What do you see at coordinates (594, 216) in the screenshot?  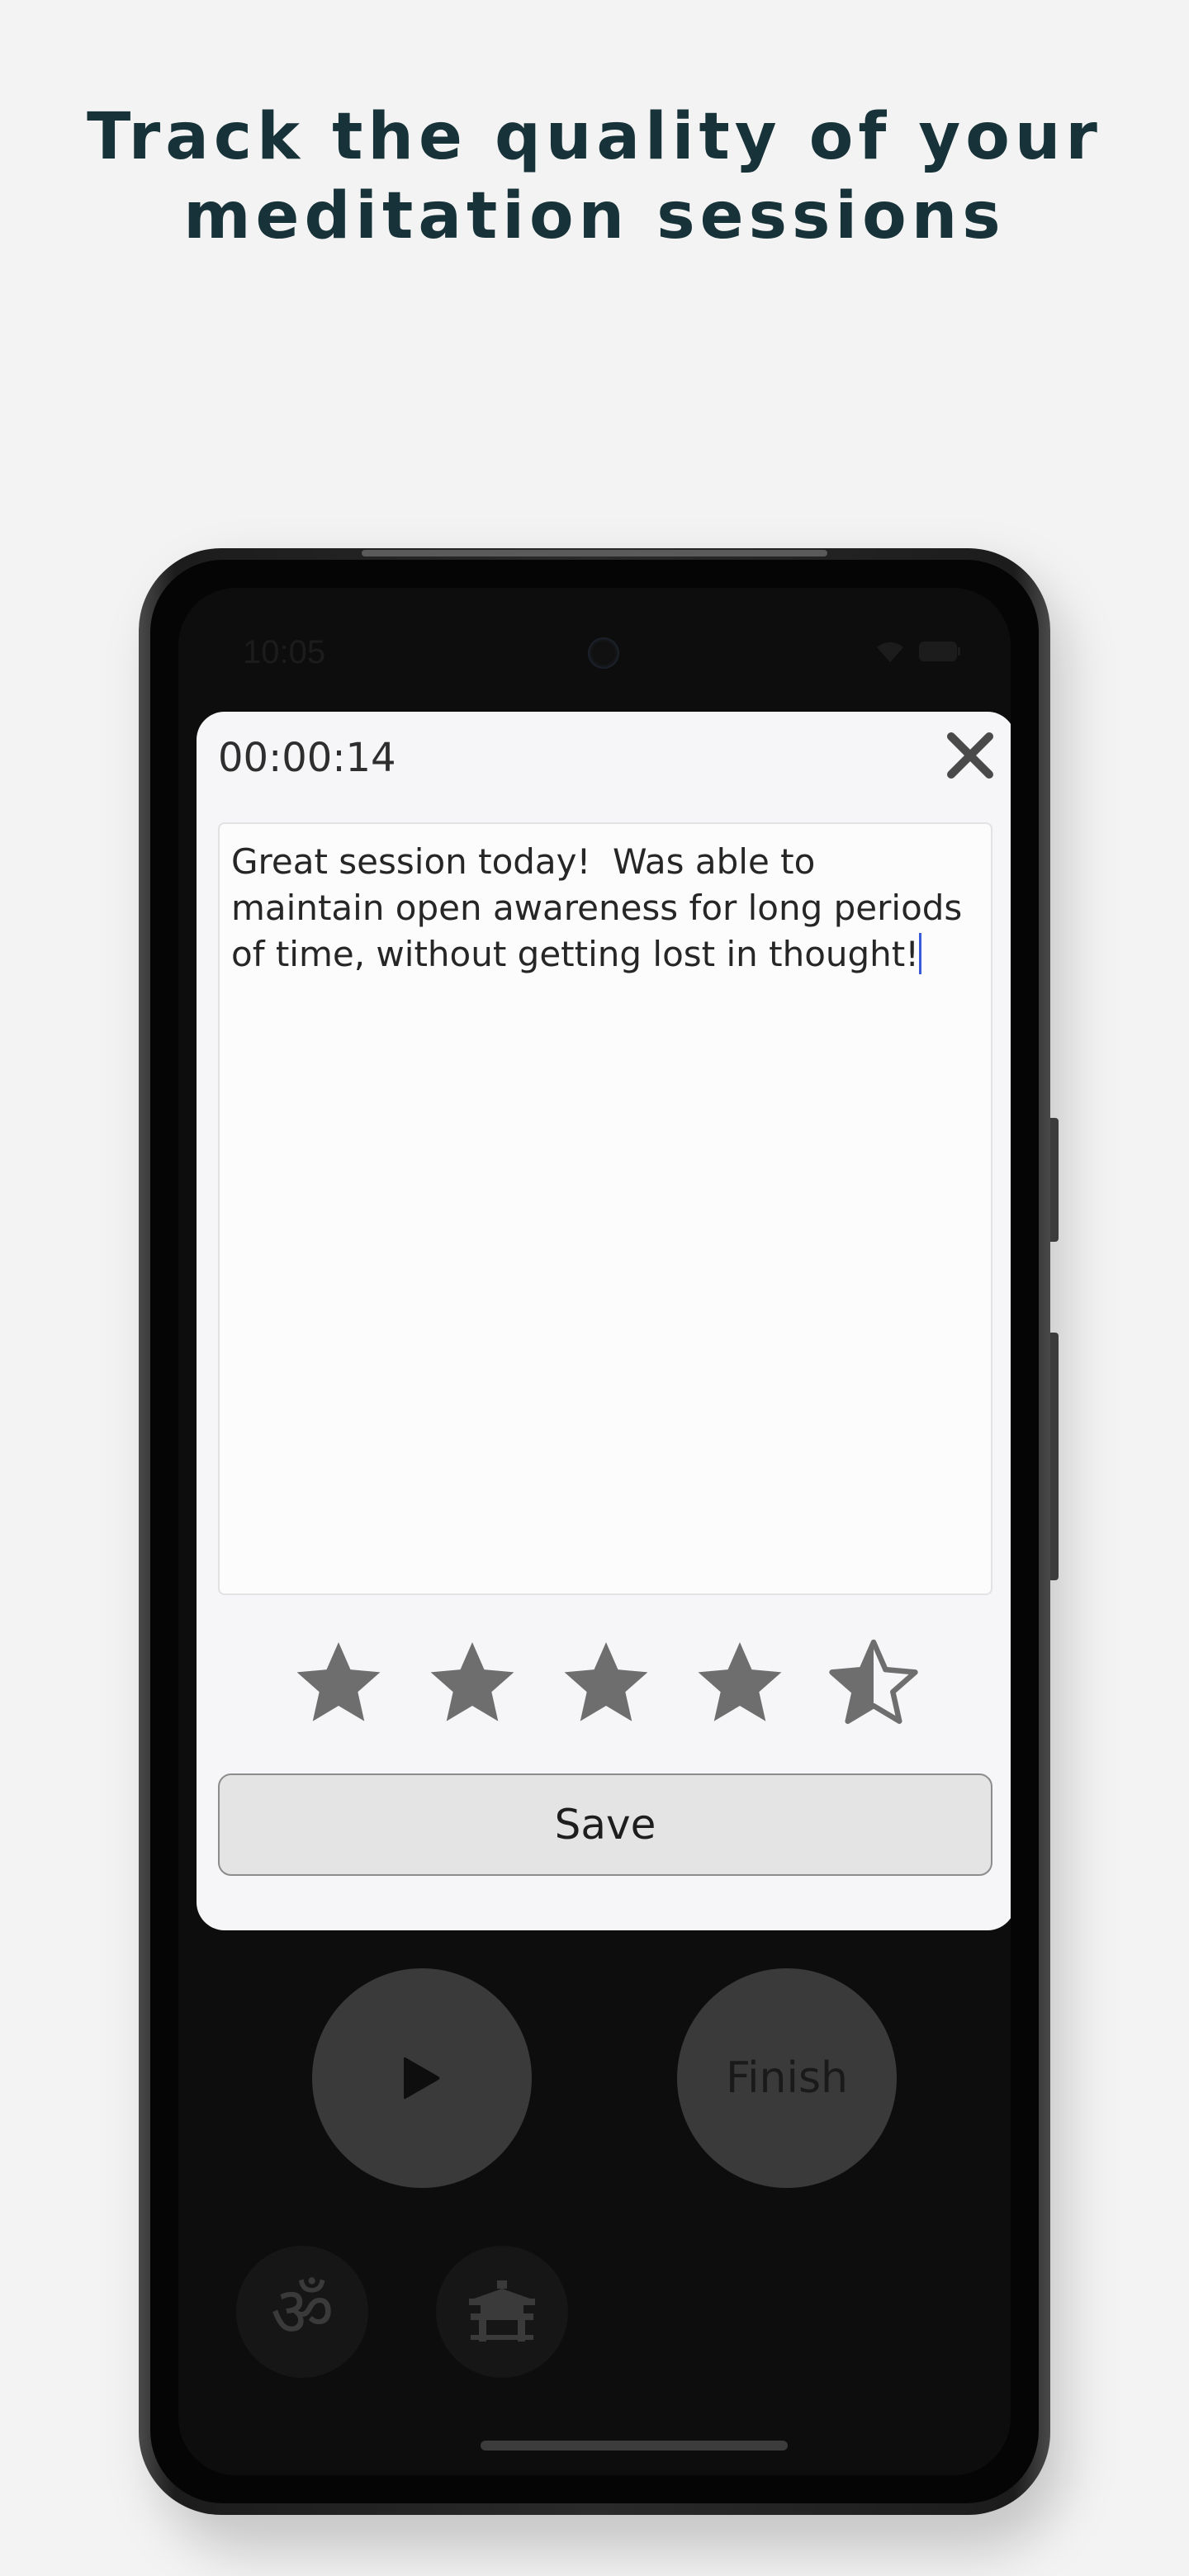 I see `headline-line-2: meditation sessions` at bounding box center [594, 216].